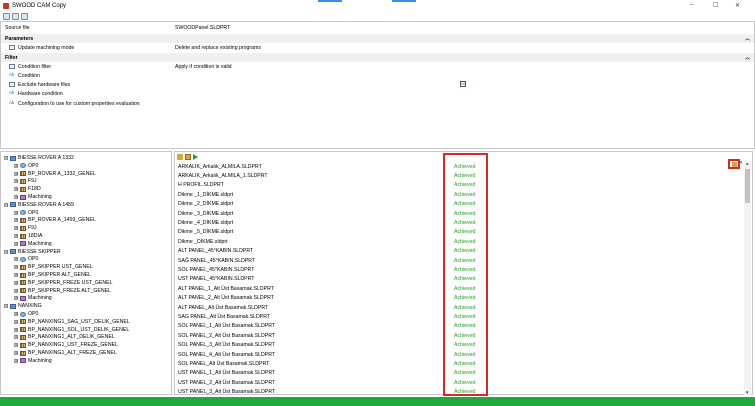 This screenshot has width=755, height=406. I want to click on file-row-name: ALT PANEL_1_Alt Üst Basamak.SLDPRT, so click(226, 288).